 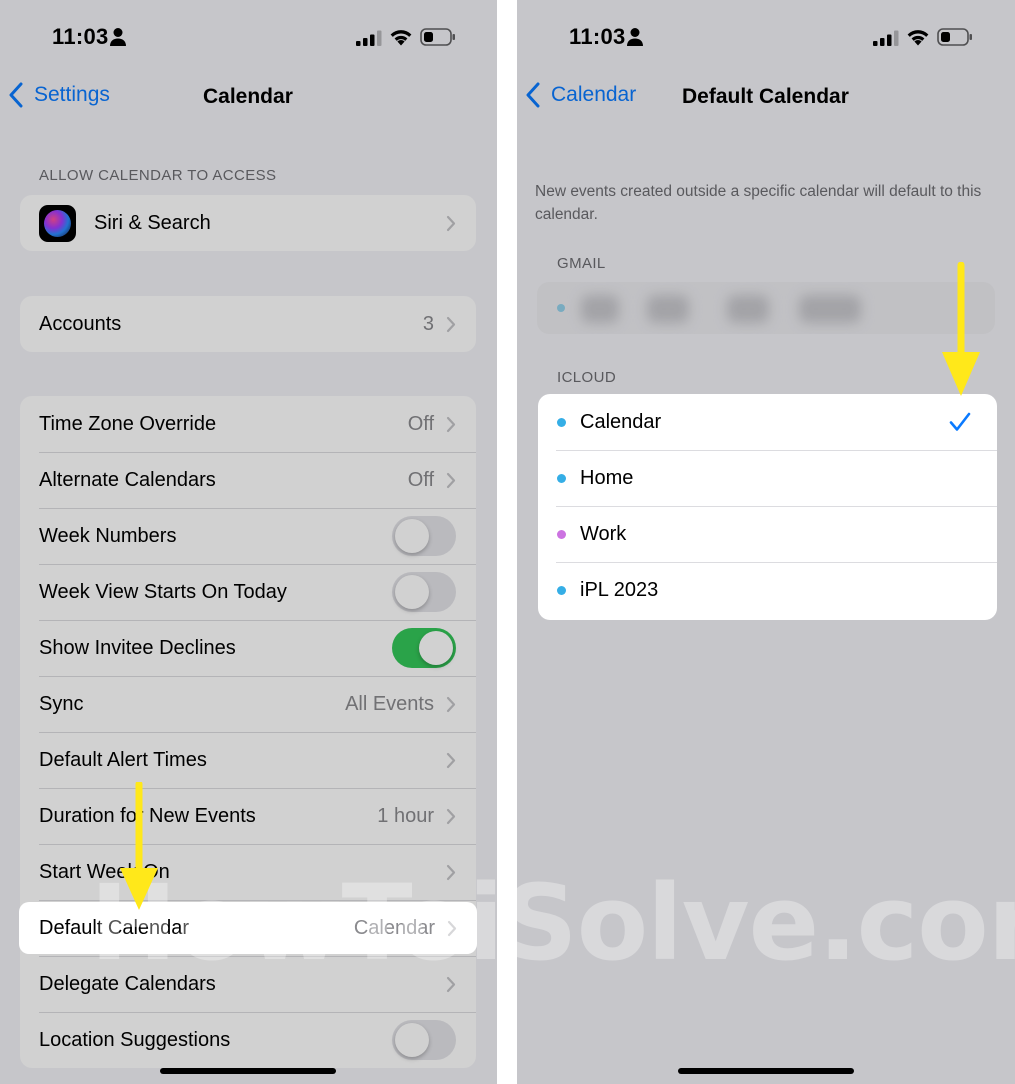 I want to click on row-value: 1 hour, so click(x=405, y=815).